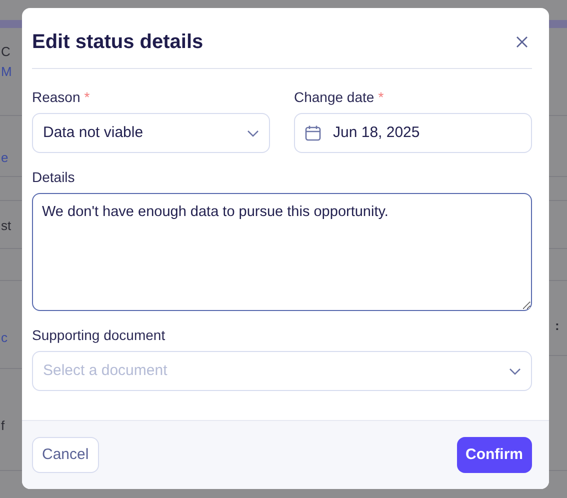 Image resolution: width=567 pixels, height=498 pixels. I want to click on dialog-title: Edit status details, so click(118, 42).